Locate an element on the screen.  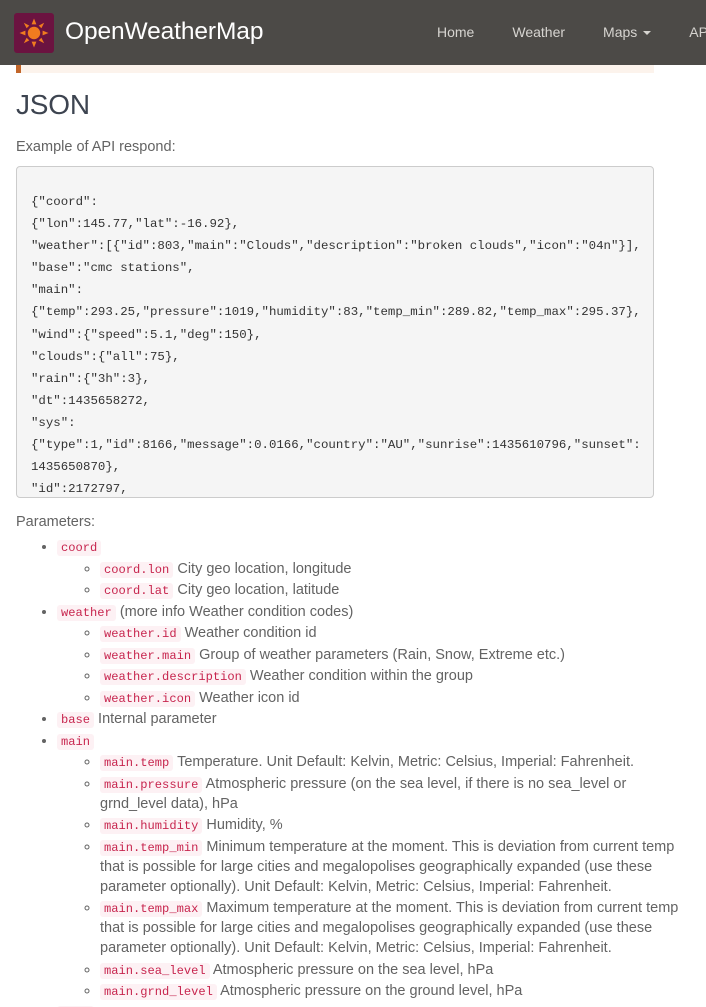
parameter-sub-item: weather.id Weather condition id is located at coordinates (395, 633).